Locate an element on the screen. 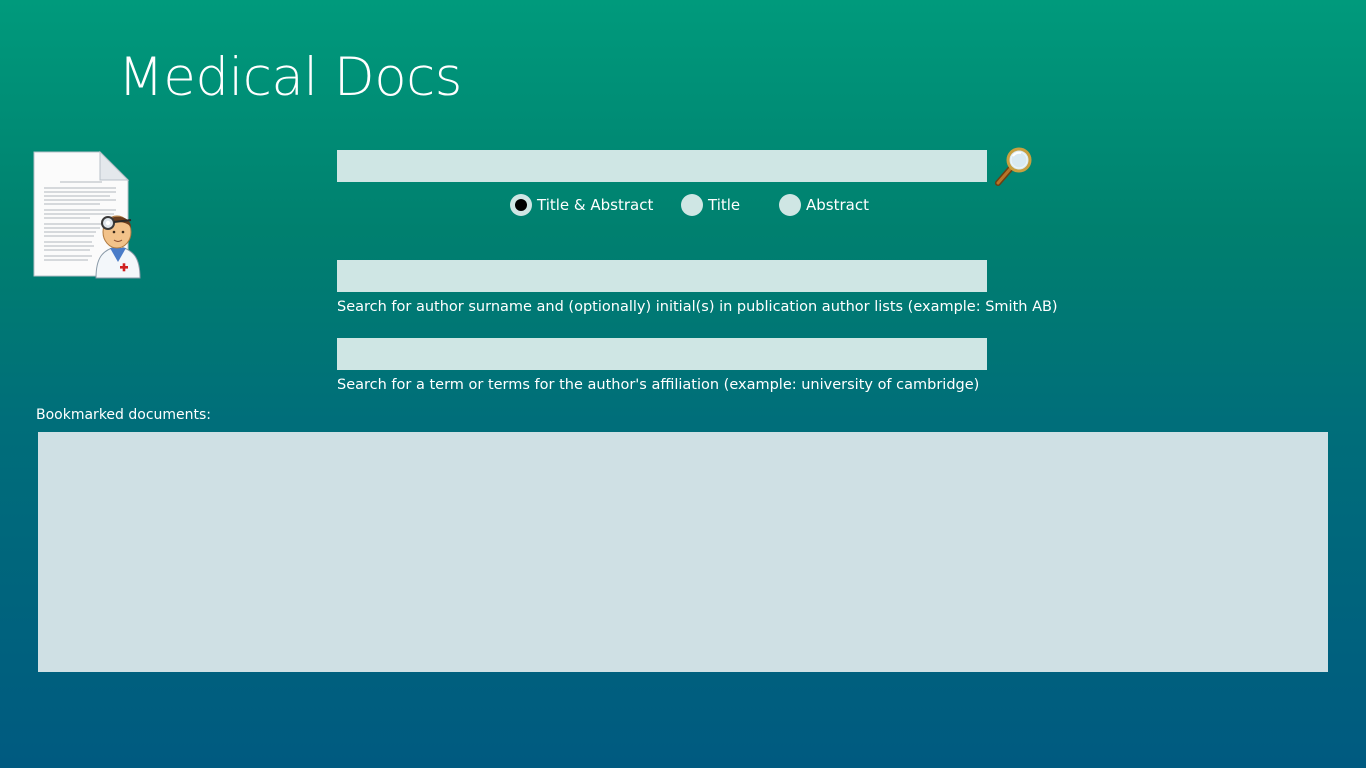 The image size is (1366, 768). radio-label-title-abstract: Title & Abstract is located at coordinates (595, 205).